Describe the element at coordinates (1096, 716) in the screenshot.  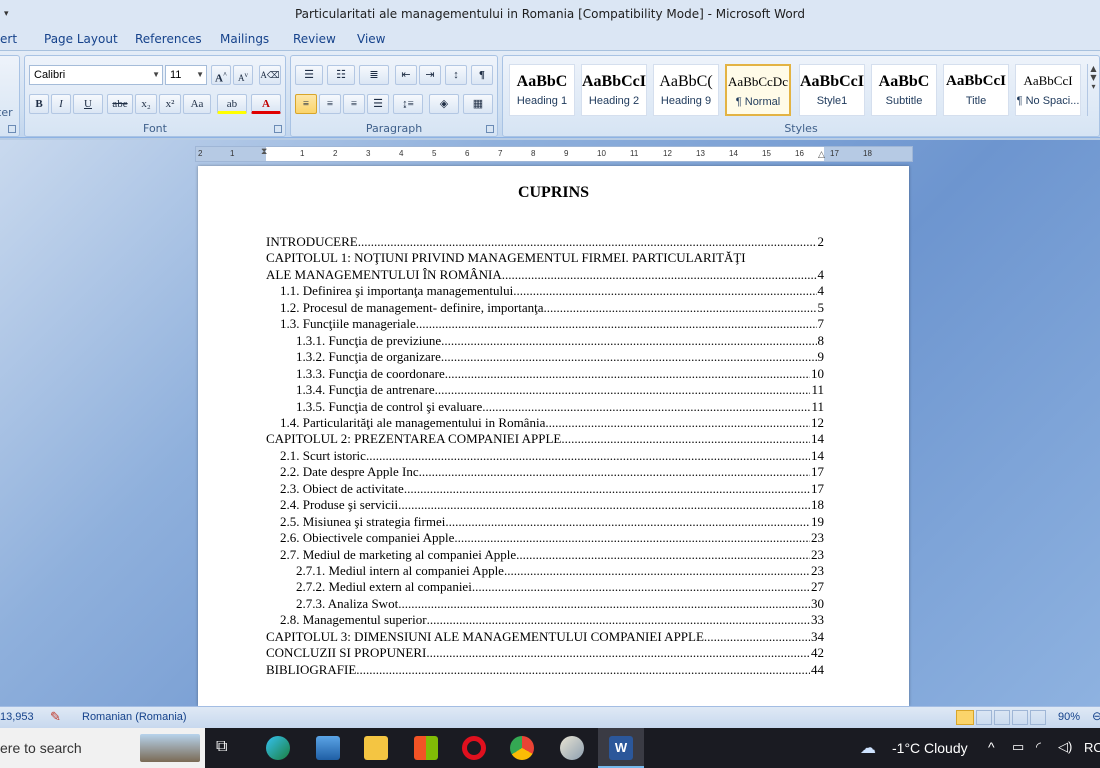
I see `zoom-out-icon: ⊖` at that location.